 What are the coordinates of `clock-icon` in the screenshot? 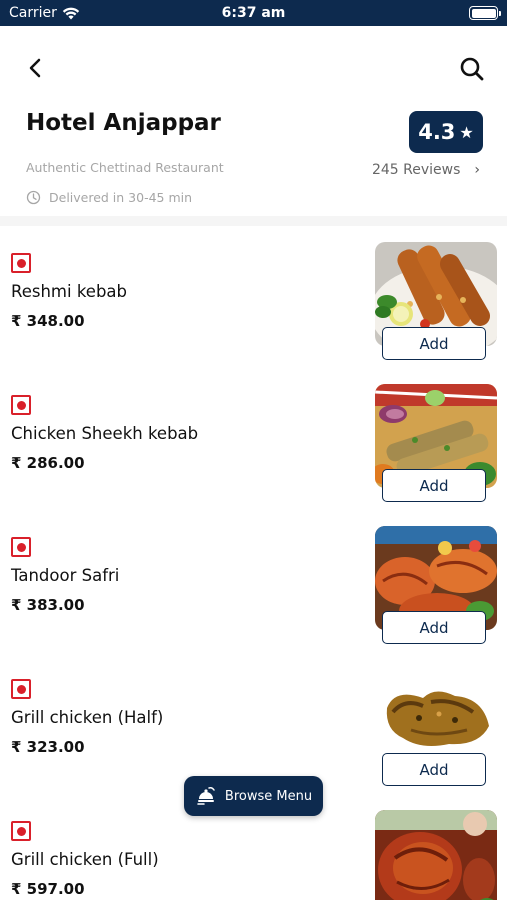 It's located at (33, 197).